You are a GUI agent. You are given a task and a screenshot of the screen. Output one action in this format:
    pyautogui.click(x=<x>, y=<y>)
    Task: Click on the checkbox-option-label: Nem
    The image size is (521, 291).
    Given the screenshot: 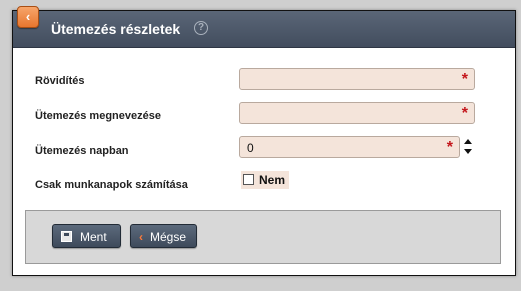 What is the action you would take?
    pyautogui.click(x=272, y=180)
    